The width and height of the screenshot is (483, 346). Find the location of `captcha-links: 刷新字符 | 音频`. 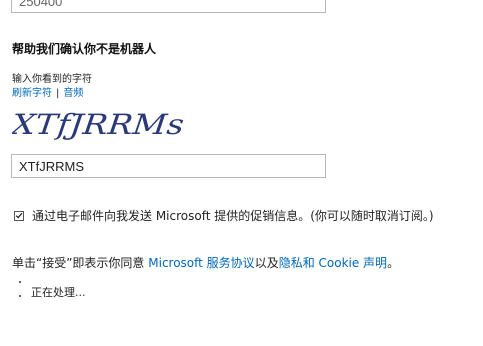

captcha-links: 刷新字符 | 音频 is located at coordinates (47, 91).